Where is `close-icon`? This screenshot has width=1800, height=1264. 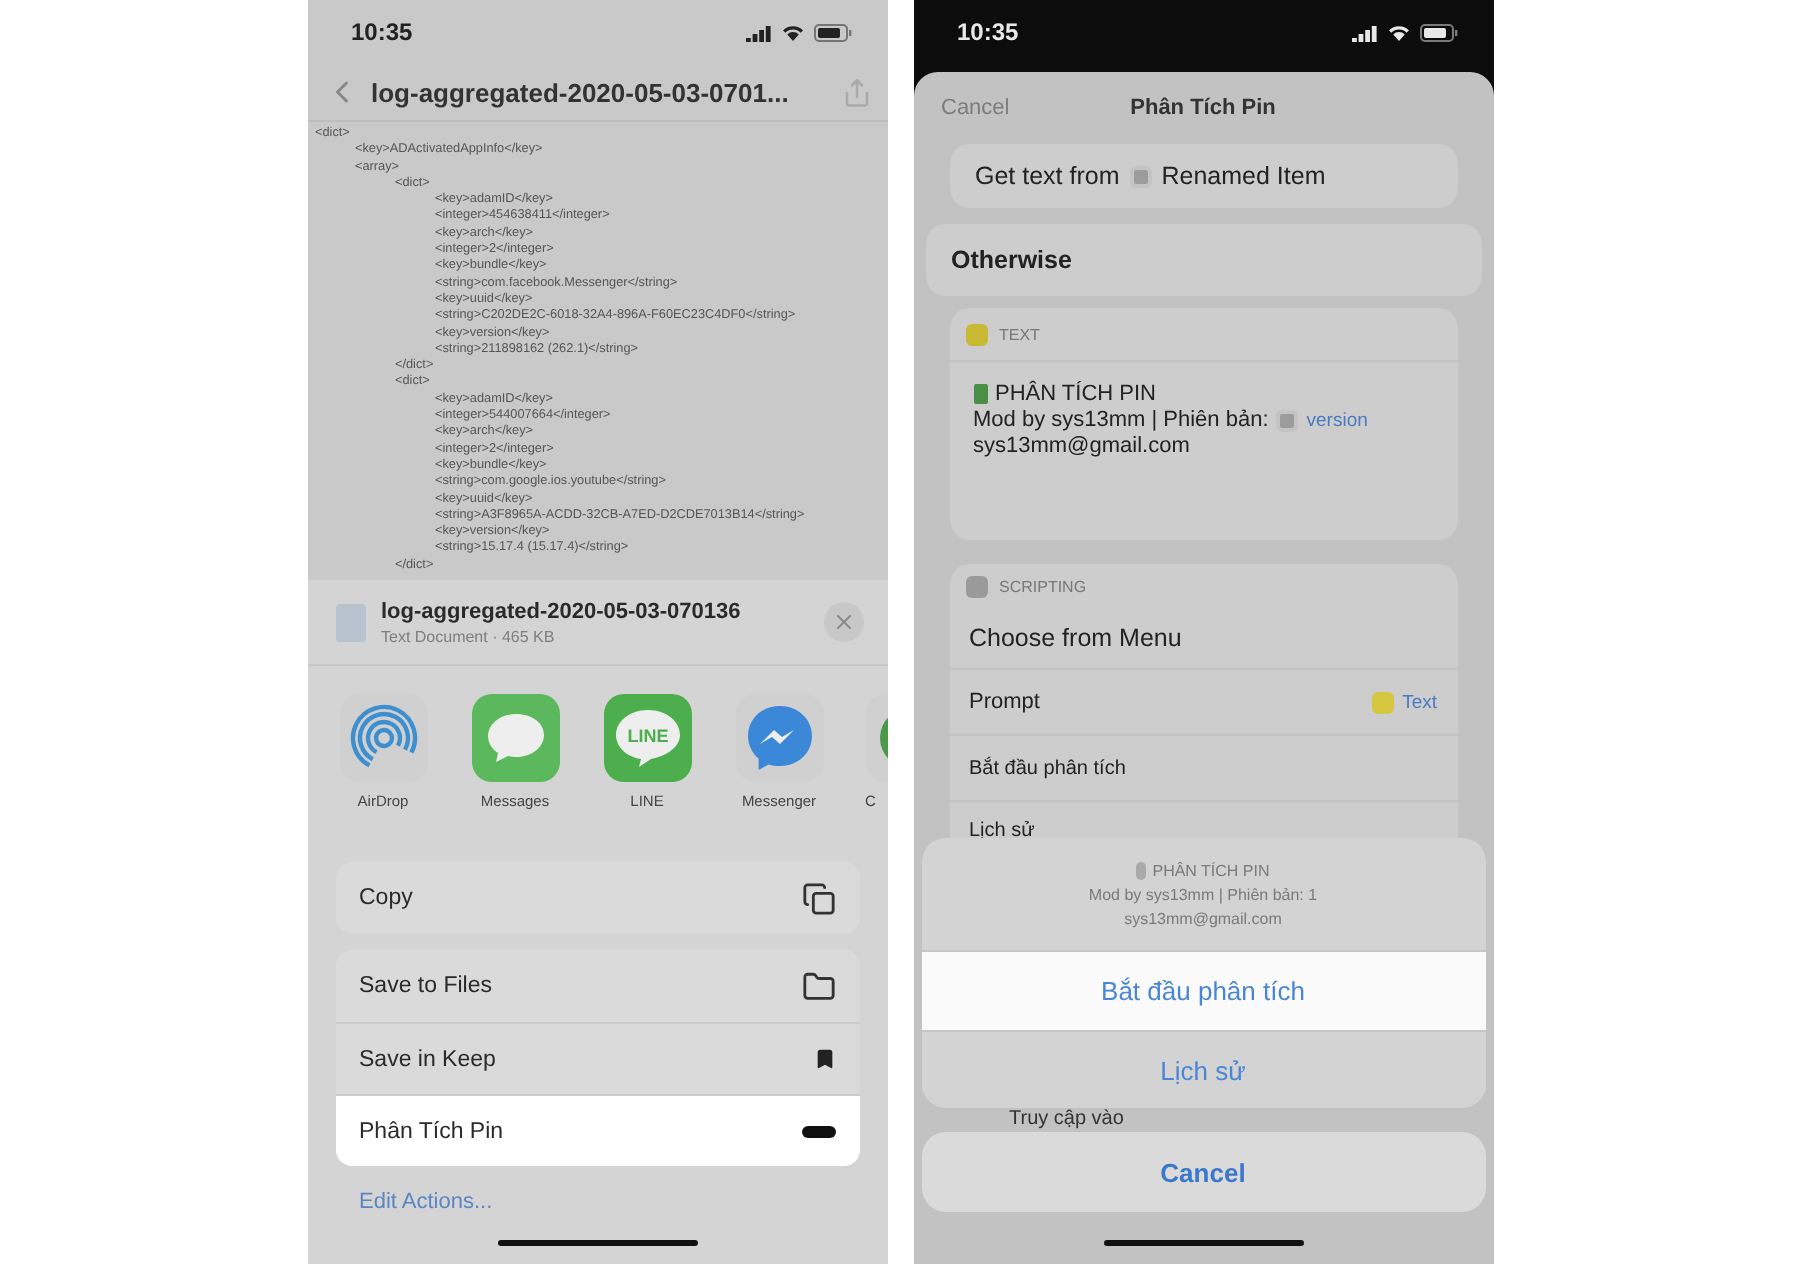 close-icon is located at coordinates (843, 622).